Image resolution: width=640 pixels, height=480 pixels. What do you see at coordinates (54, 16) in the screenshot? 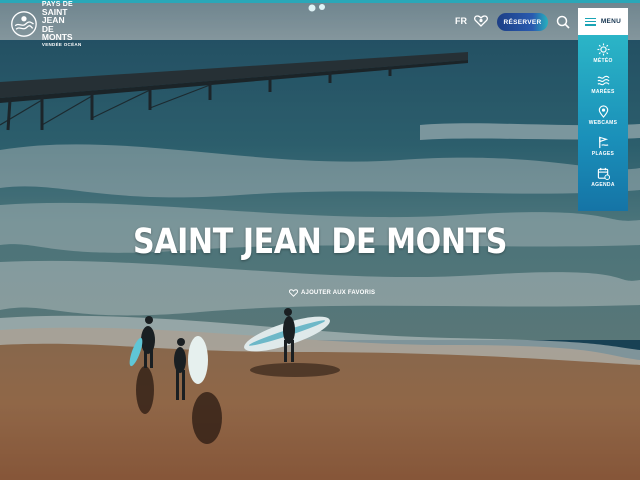
I see `logo-line-2: SAINT JEAN` at bounding box center [54, 16].